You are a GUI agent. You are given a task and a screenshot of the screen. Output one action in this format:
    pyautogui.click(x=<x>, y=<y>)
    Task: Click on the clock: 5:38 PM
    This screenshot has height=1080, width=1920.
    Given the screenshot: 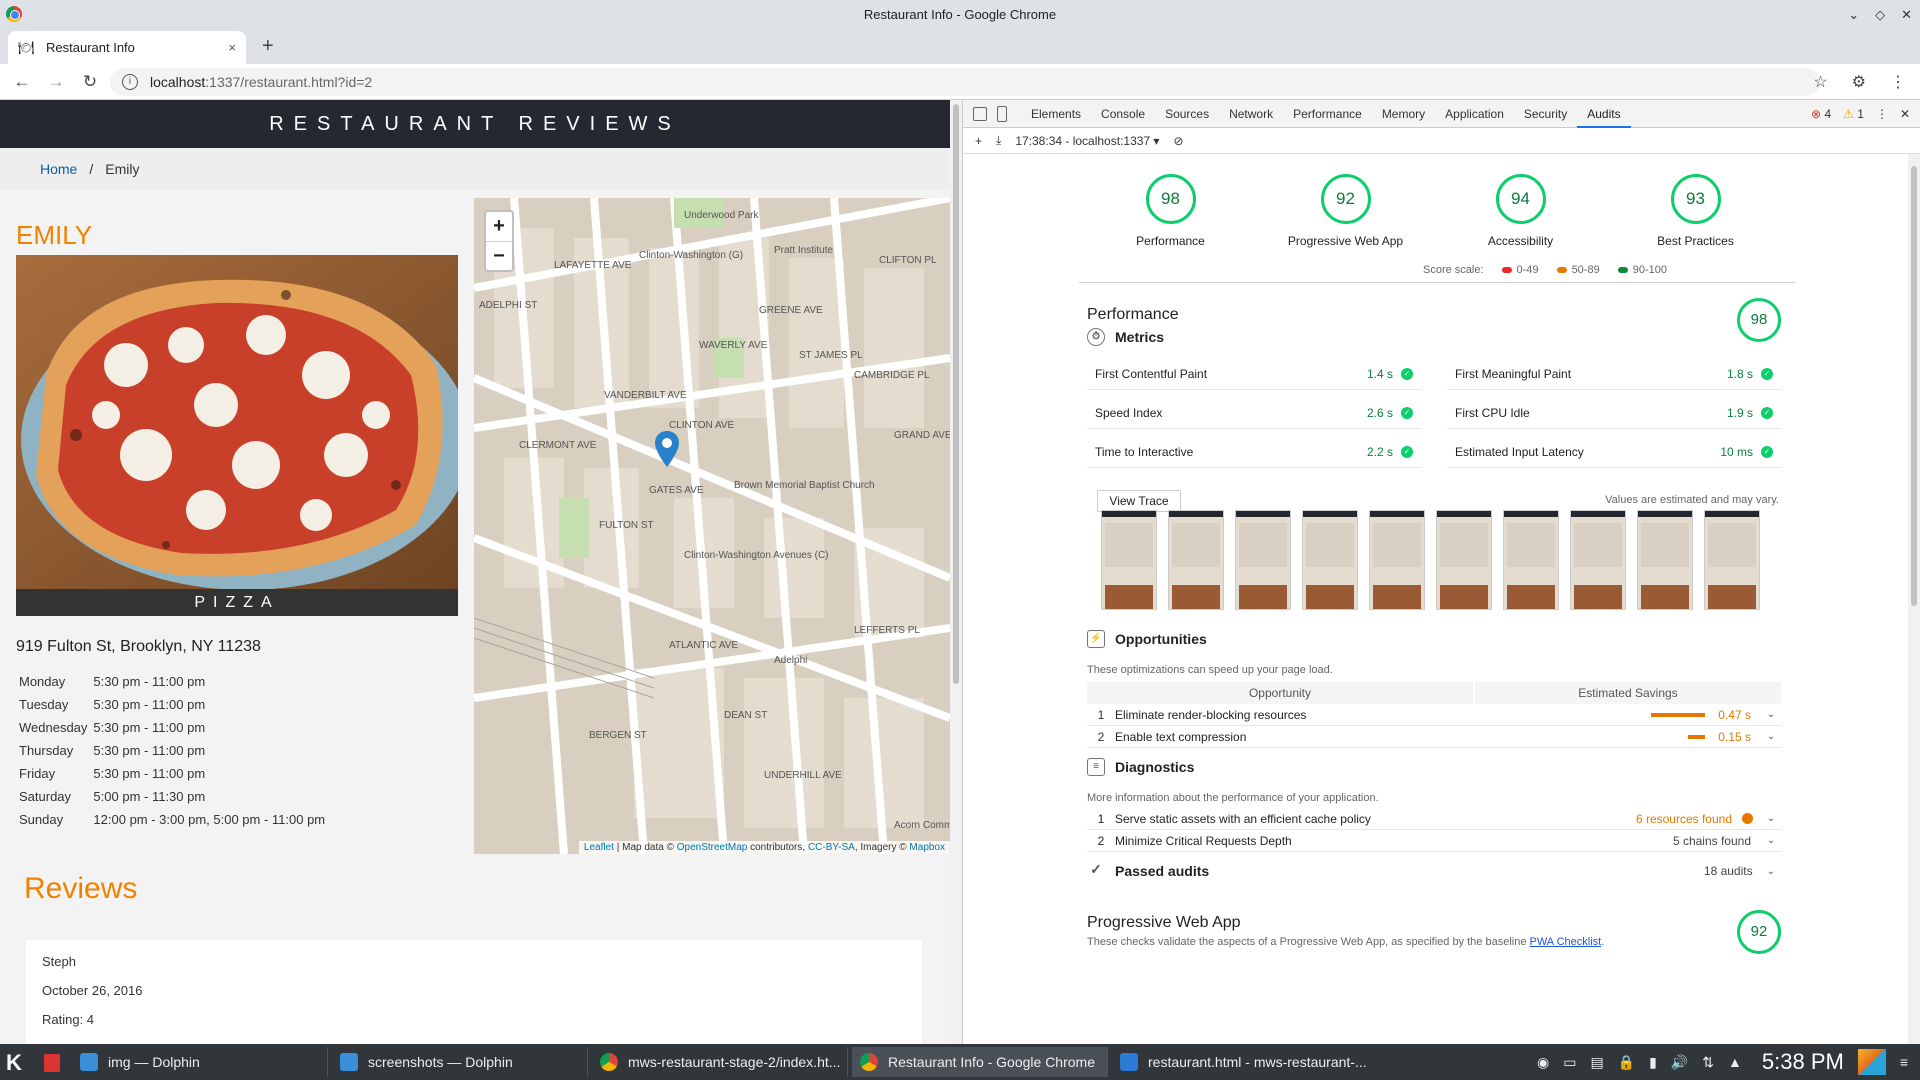 What is the action you would take?
    pyautogui.click(x=1803, y=1062)
    